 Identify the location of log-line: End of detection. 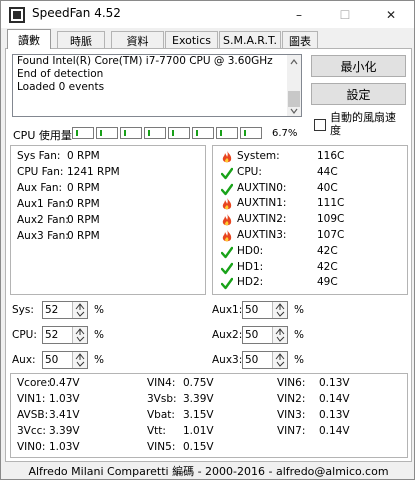
(60, 74).